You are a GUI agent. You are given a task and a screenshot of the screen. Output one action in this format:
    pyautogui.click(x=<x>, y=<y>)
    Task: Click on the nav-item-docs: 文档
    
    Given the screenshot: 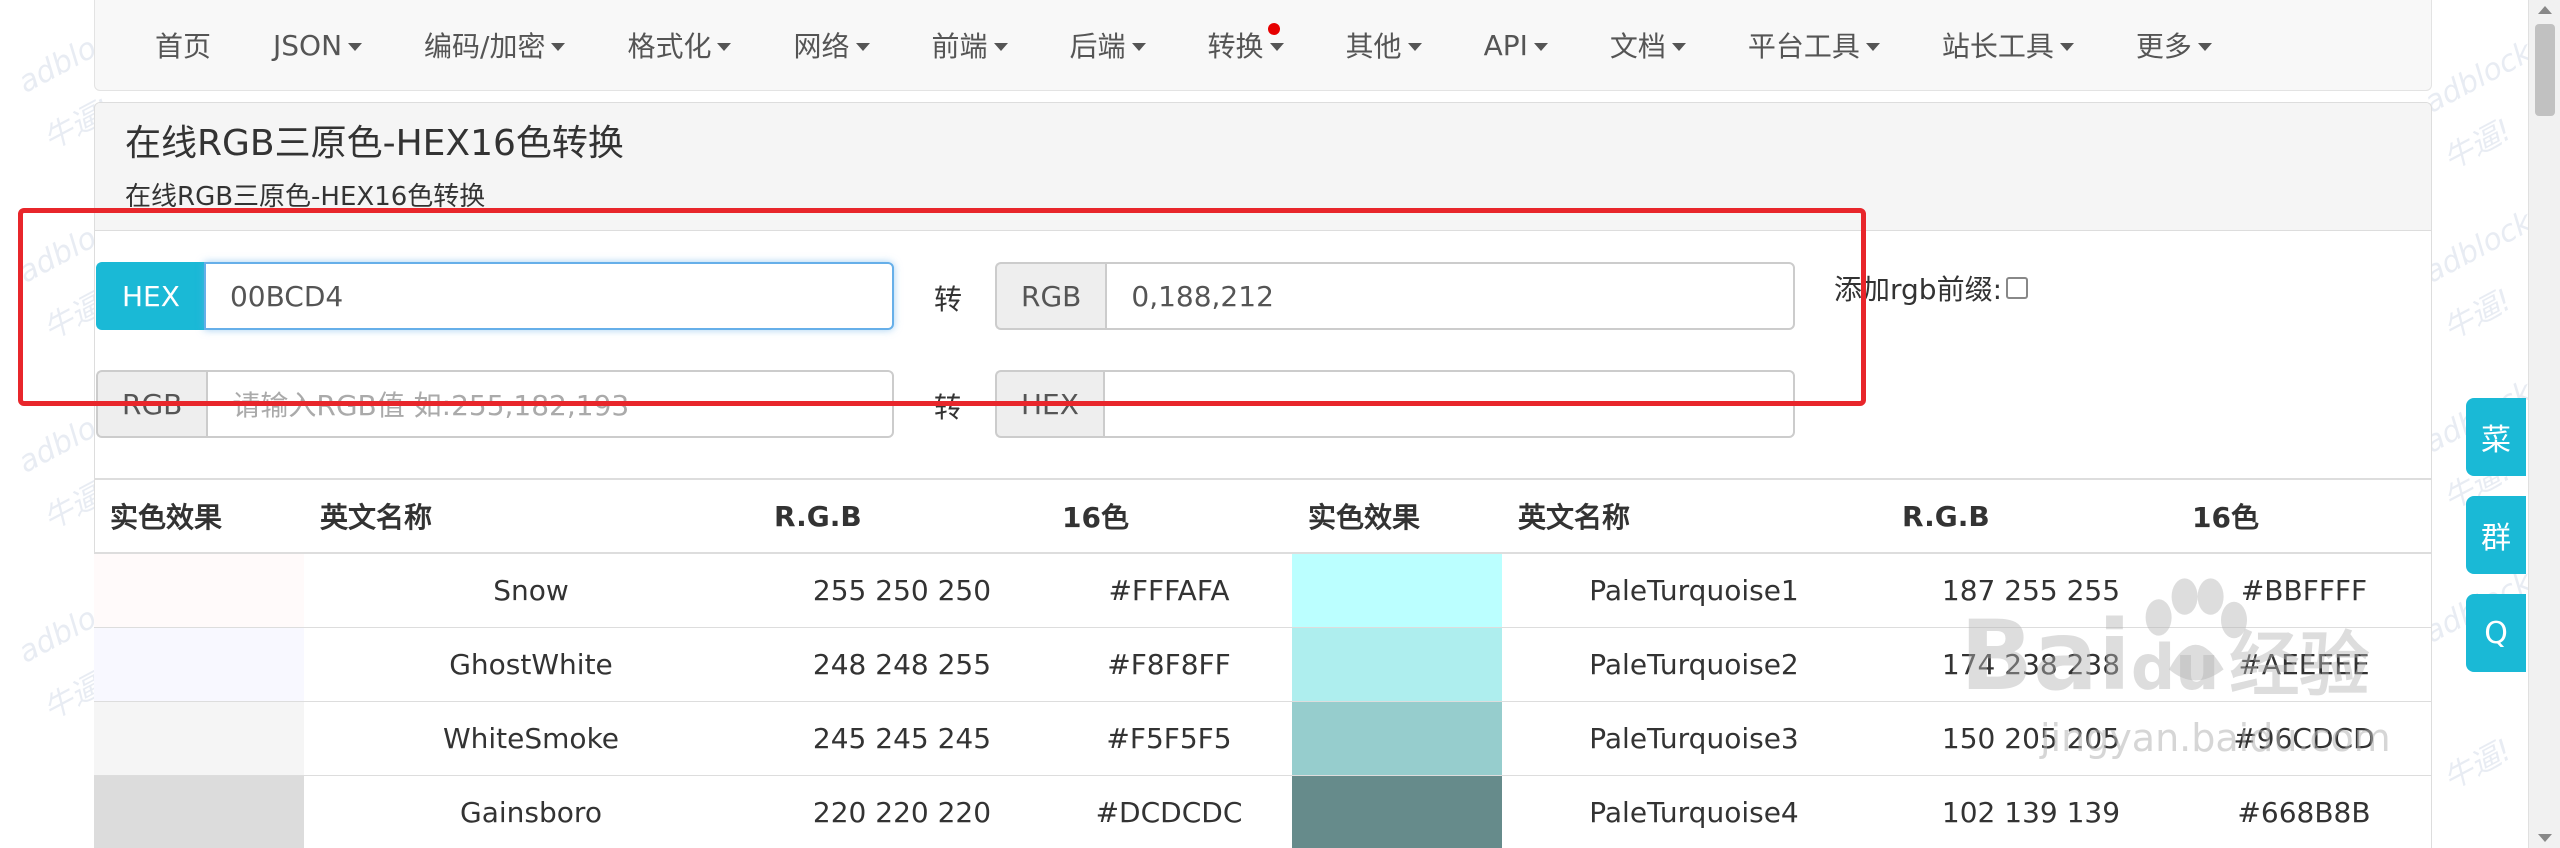 What is the action you would take?
    pyautogui.click(x=1648, y=45)
    